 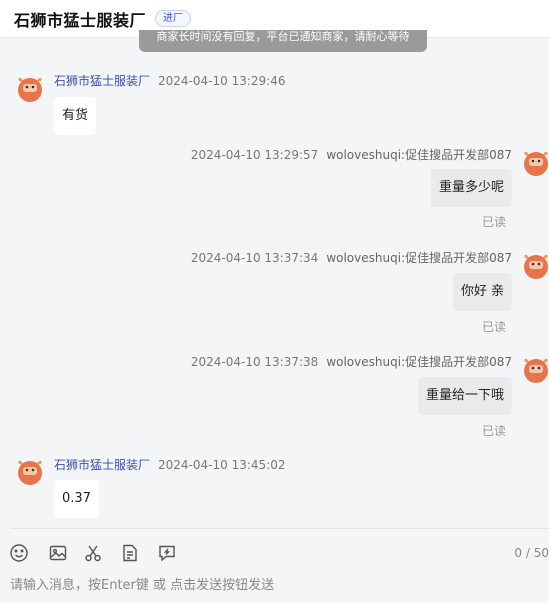 What do you see at coordinates (275, 585) in the screenshot?
I see `message-input` at bounding box center [275, 585].